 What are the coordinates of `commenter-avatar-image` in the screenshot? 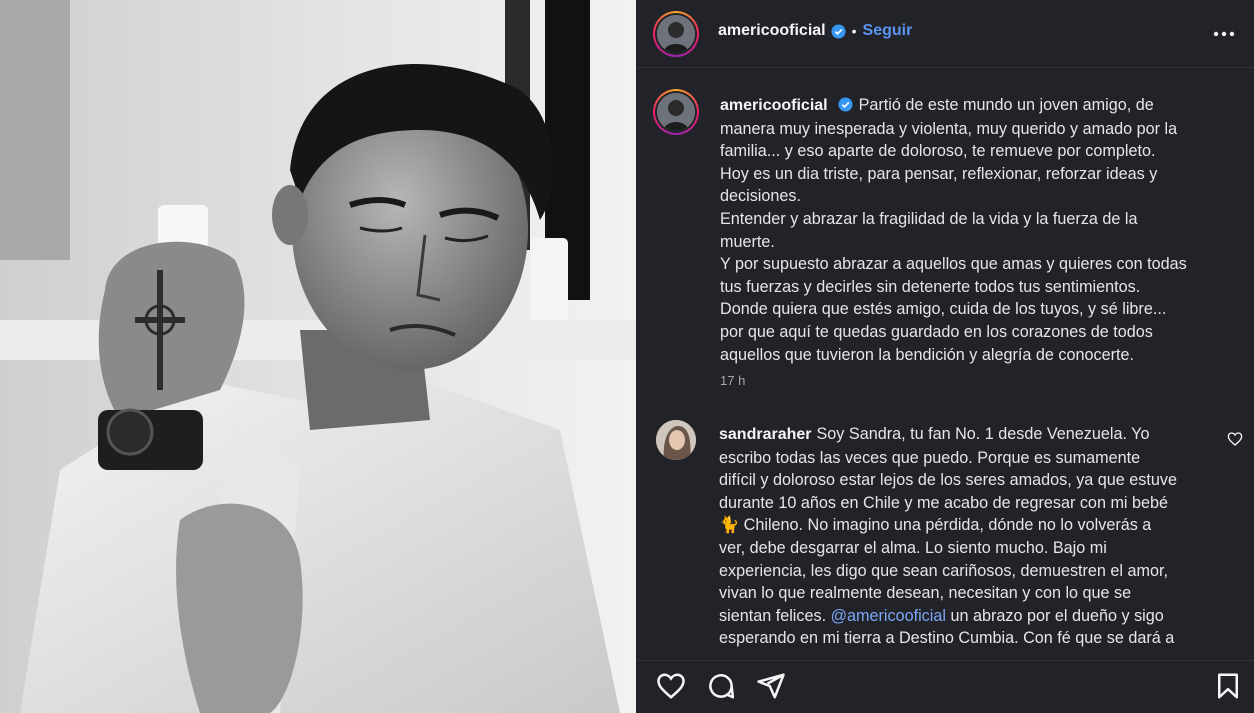 It's located at (676, 440).